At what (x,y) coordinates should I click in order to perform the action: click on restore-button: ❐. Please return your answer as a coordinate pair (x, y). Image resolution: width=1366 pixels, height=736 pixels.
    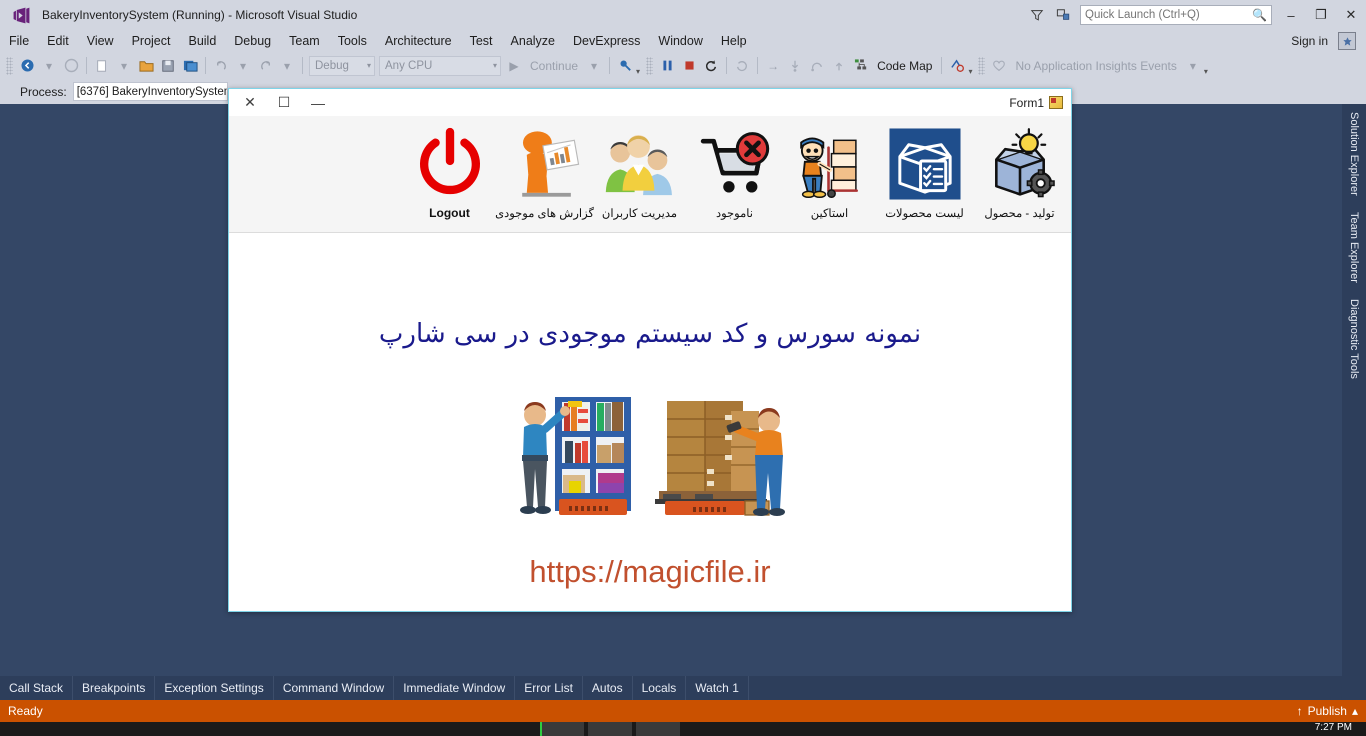
    Looking at the image, I should click on (1321, 15).